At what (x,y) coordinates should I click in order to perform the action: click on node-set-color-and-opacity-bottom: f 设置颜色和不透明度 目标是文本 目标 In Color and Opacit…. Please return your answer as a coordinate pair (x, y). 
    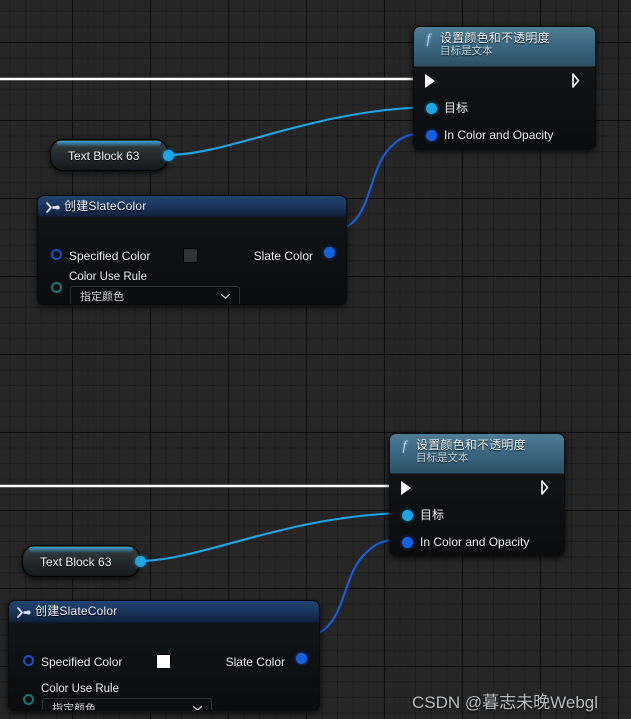
    Looking at the image, I should click on (477, 494).